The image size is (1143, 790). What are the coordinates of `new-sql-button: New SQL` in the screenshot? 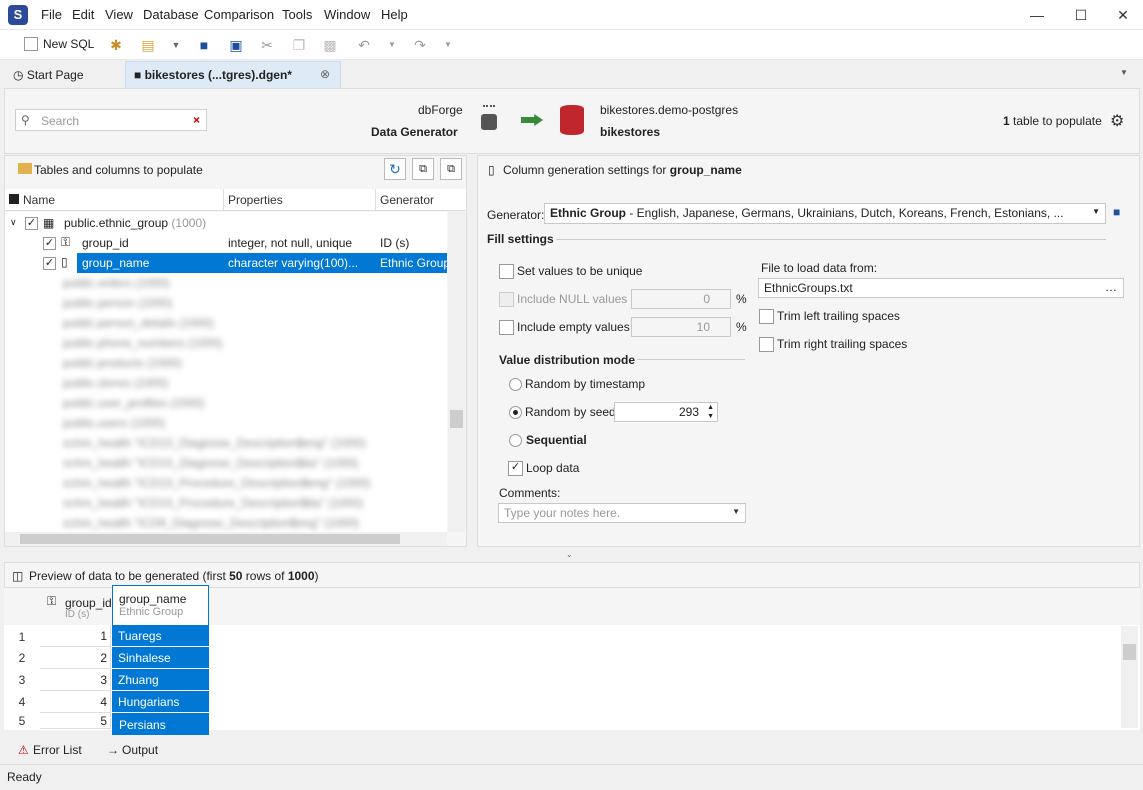 It's located at (68, 44).